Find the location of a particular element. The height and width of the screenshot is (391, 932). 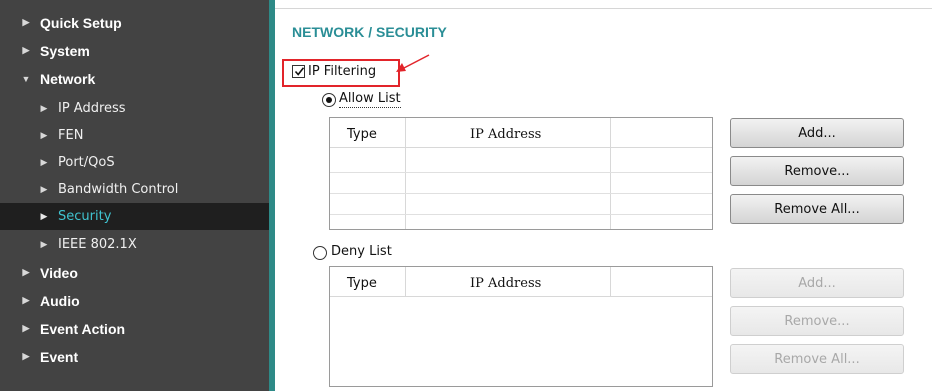

checkmark-icon is located at coordinates (299, 71).